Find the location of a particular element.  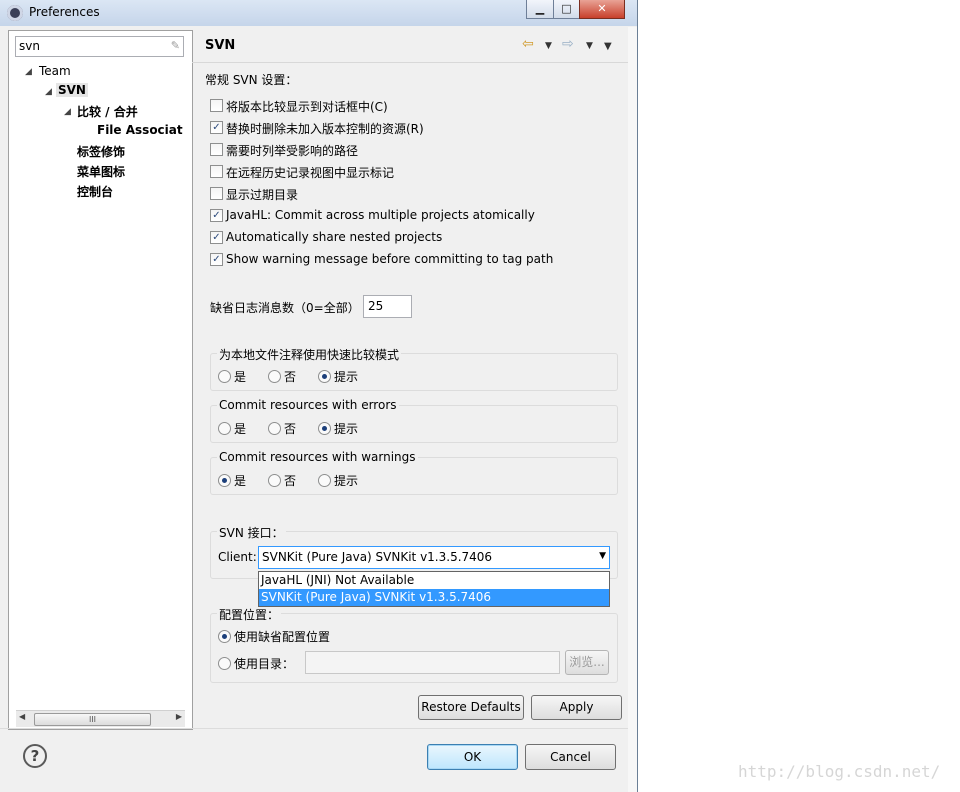

checkbox-tag-warning: ✓ is located at coordinates (216, 259).